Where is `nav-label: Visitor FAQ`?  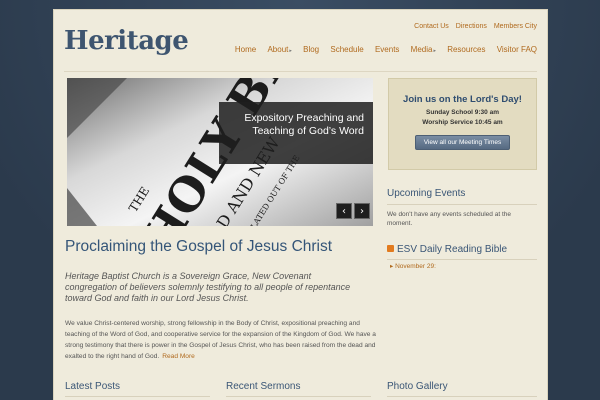
nav-label: Visitor FAQ is located at coordinates (516, 49).